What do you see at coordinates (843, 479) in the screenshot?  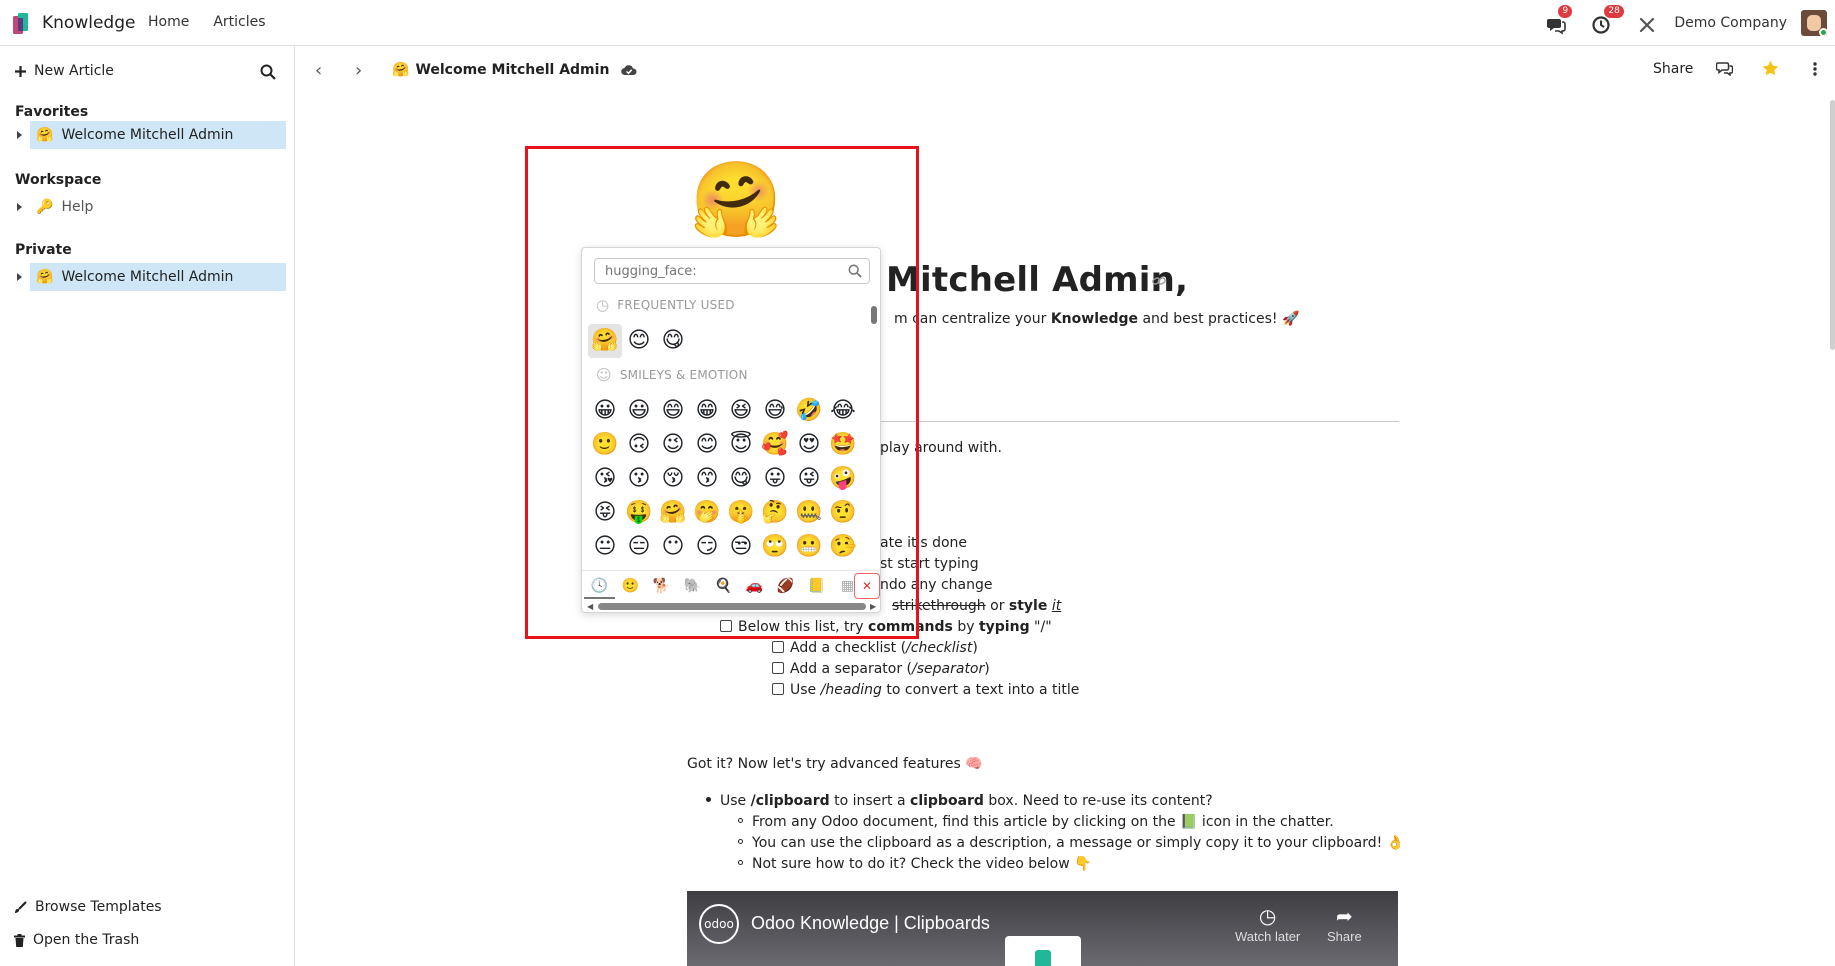 I see `emoji-button: 🤪` at bounding box center [843, 479].